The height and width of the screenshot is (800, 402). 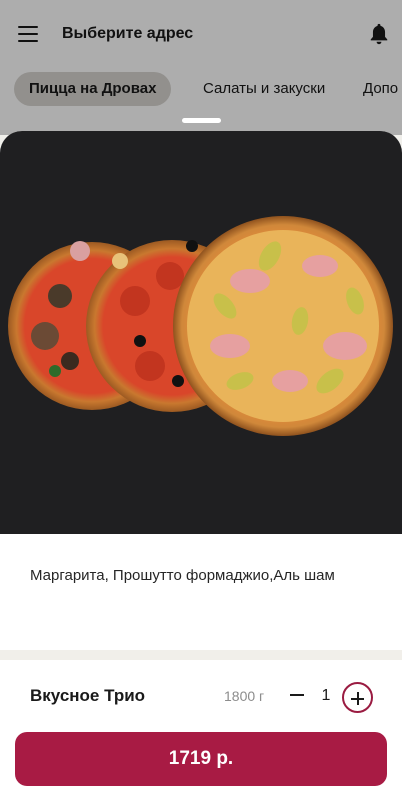 I want to click on product-name: Вкусное Трио, so click(x=88, y=695).